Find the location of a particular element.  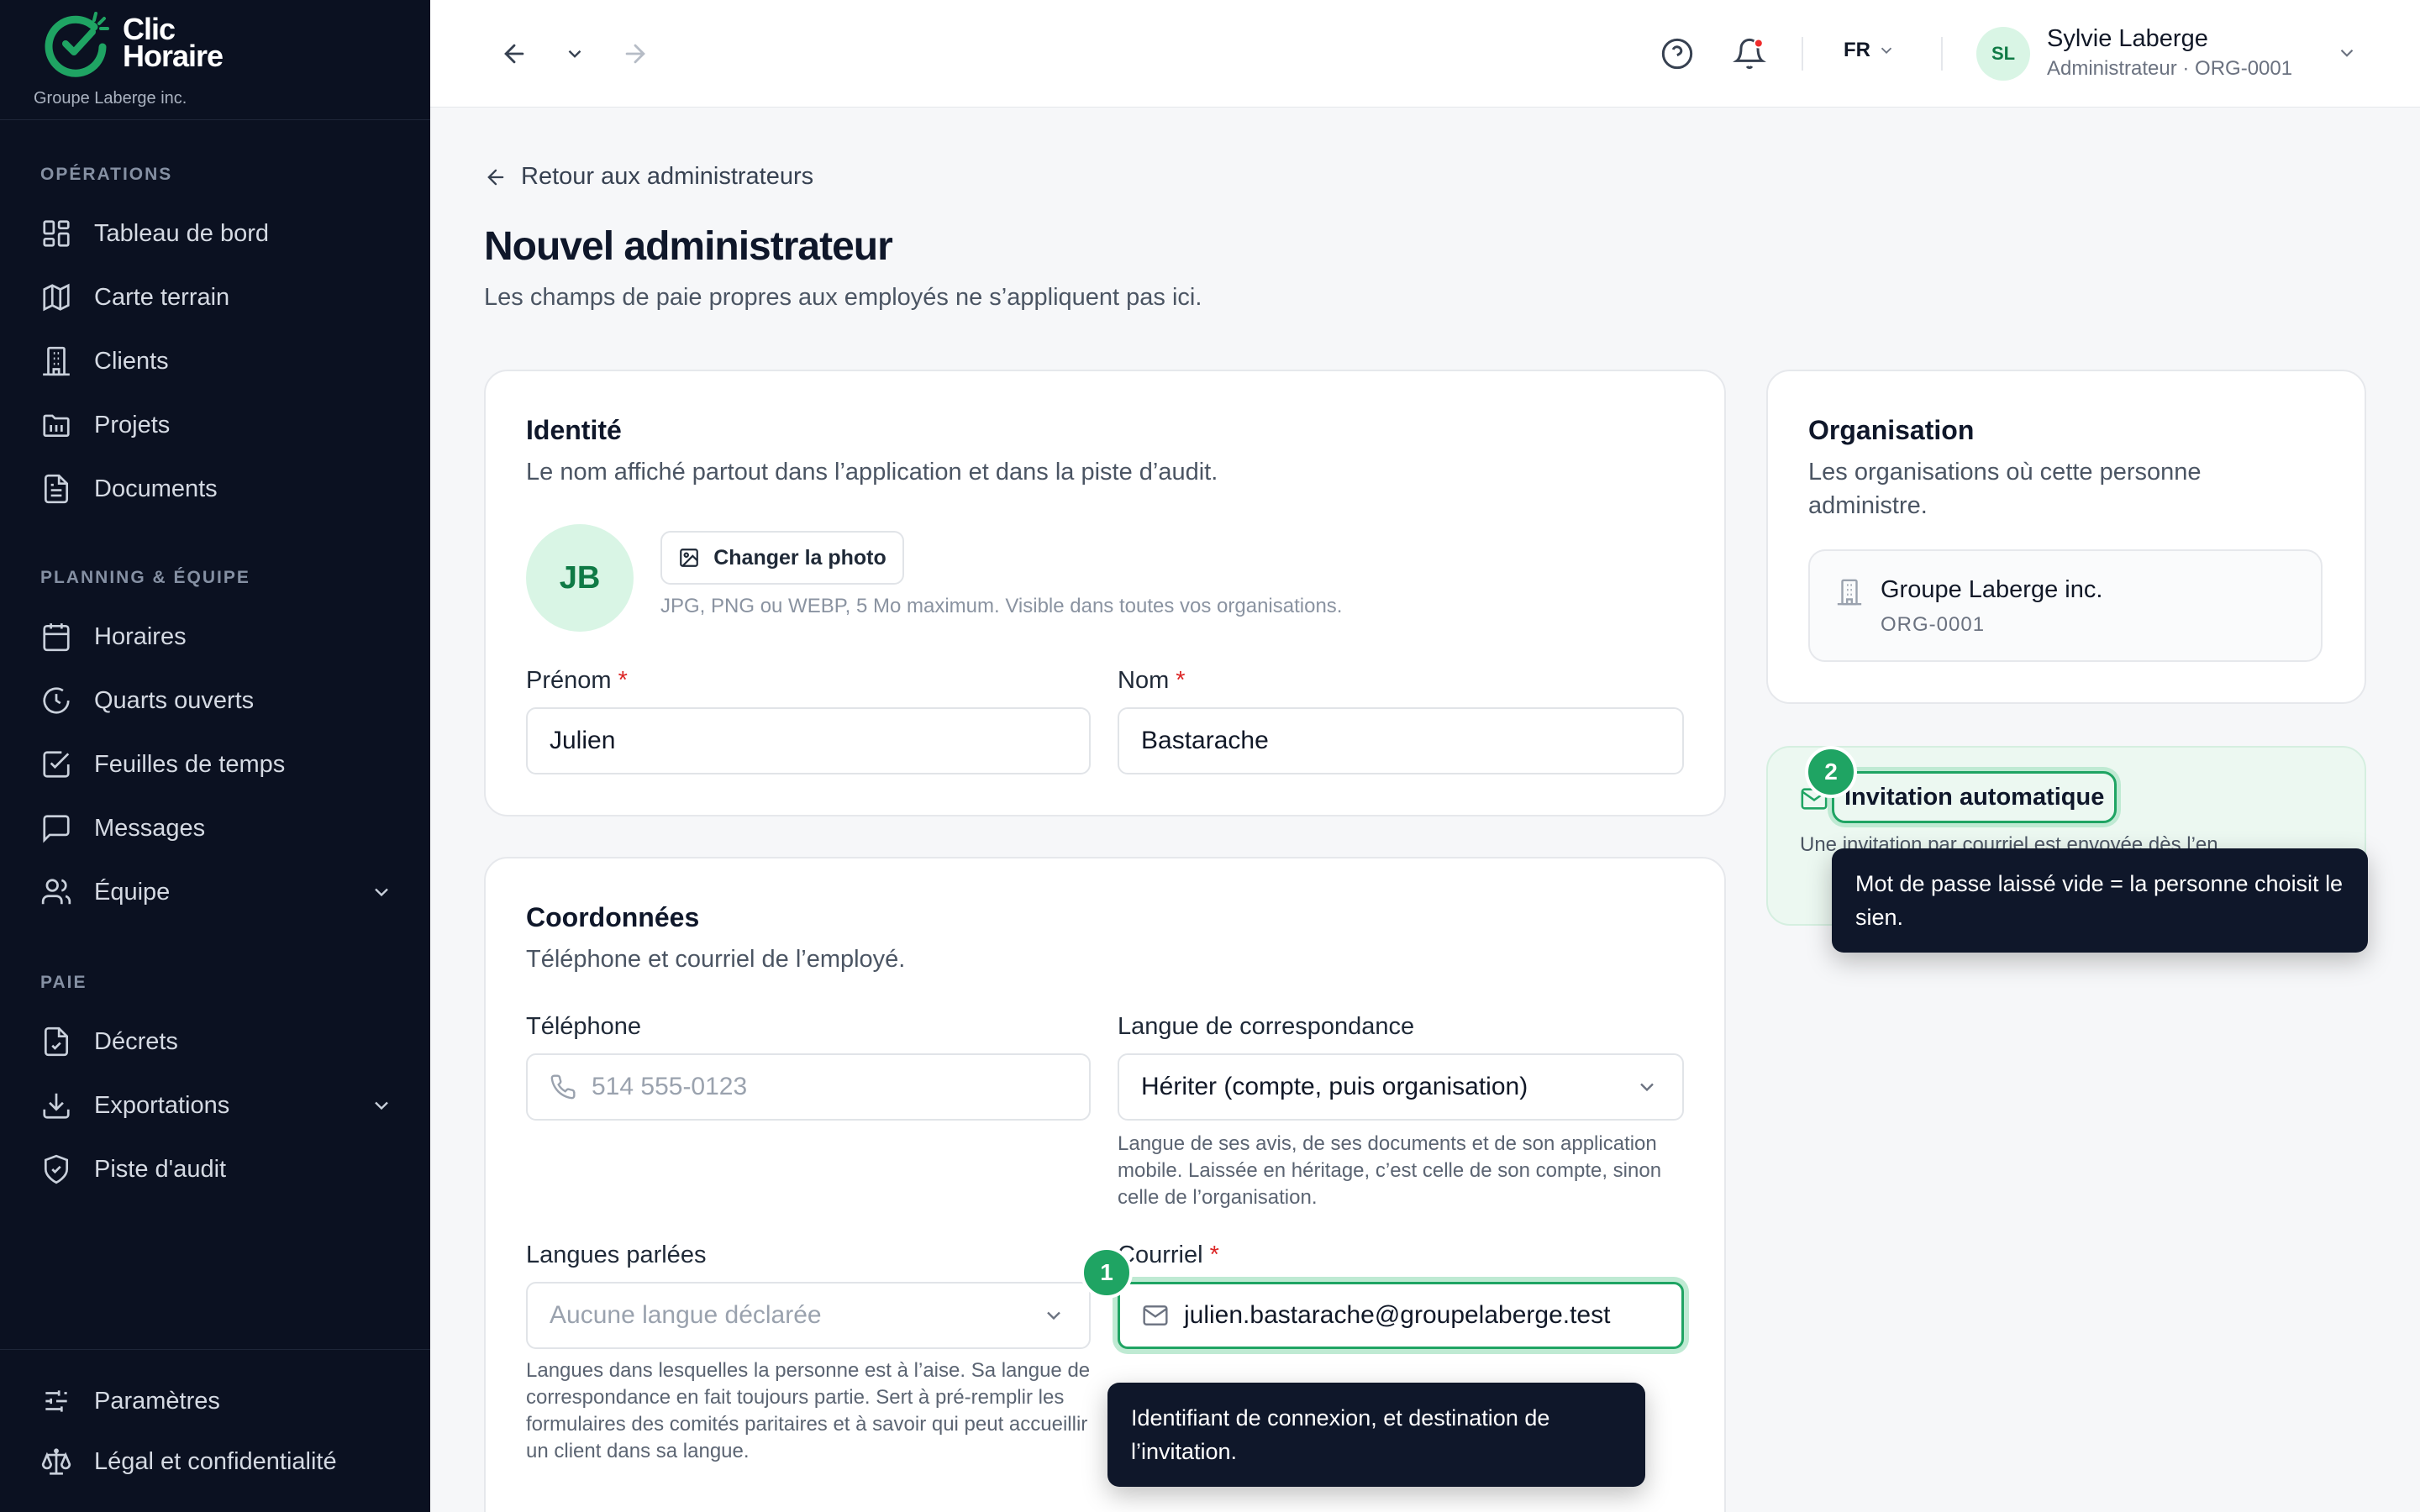

user-name: Sylvie Laberge is located at coordinates (2127, 39).